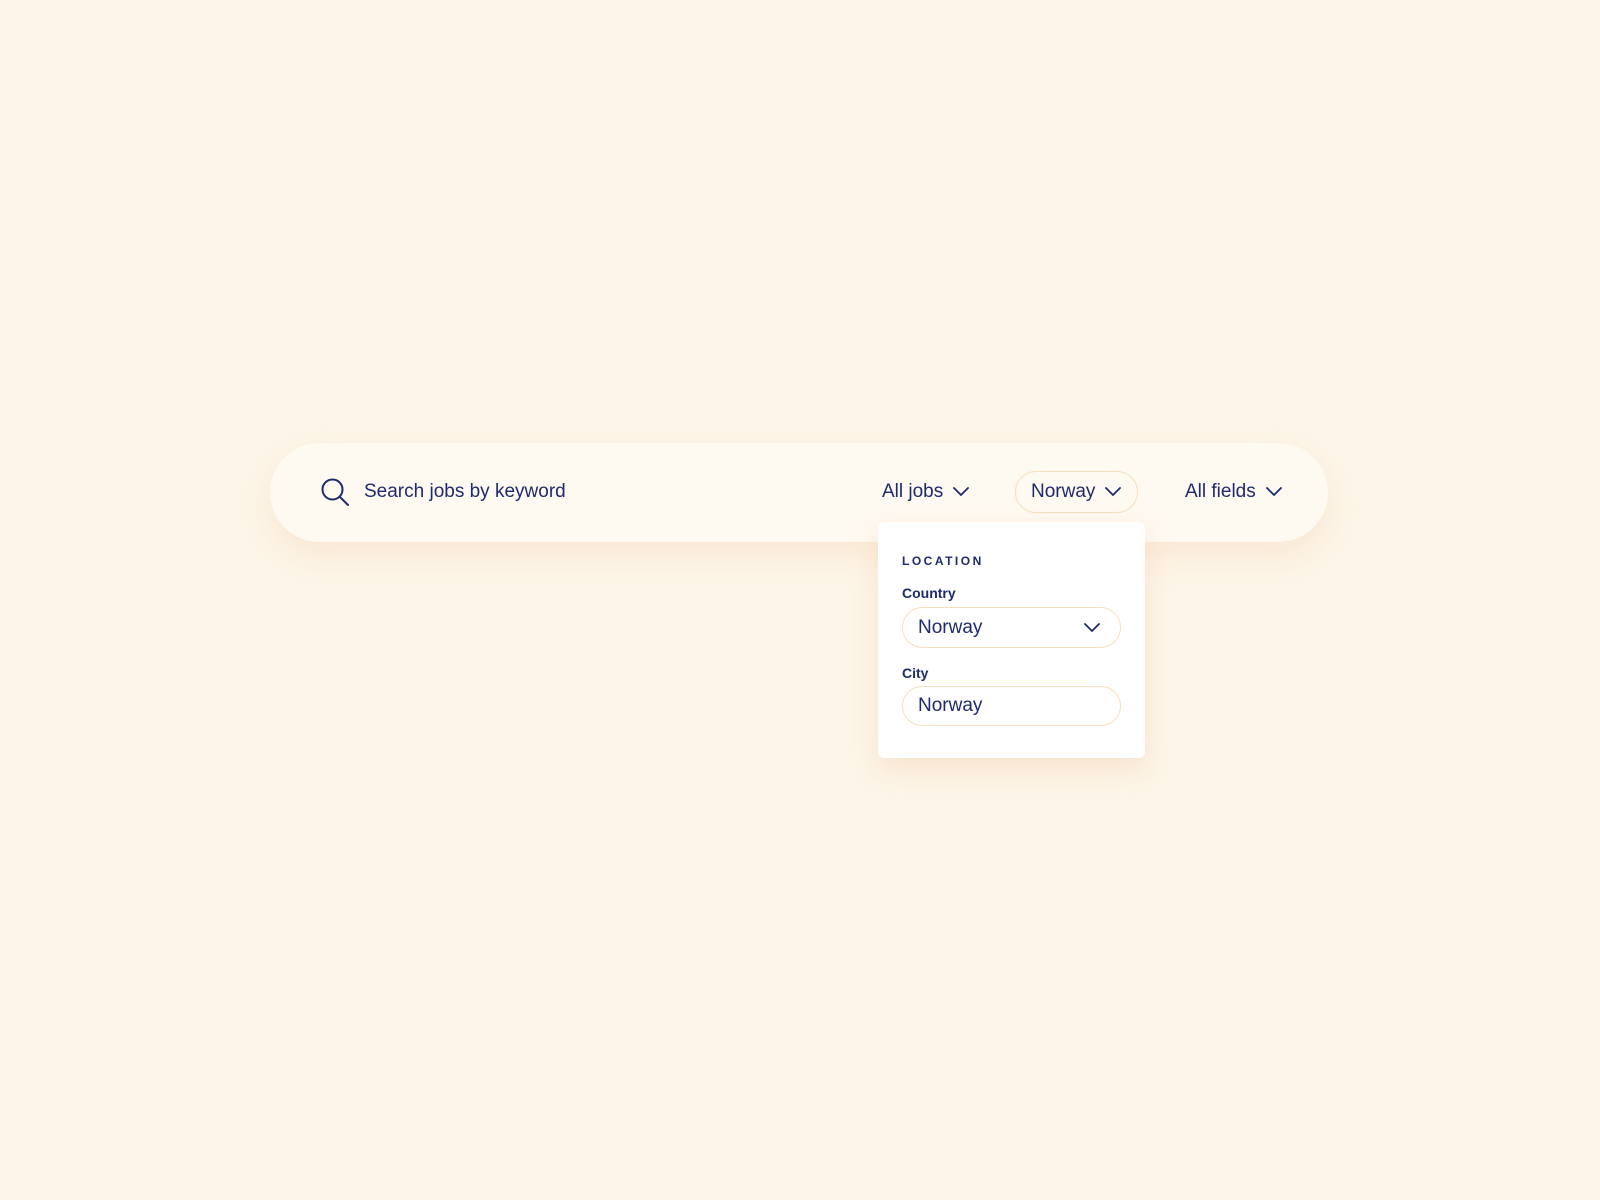  What do you see at coordinates (1011, 627) in the screenshot?
I see `country-select: Norway` at bounding box center [1011, 627].